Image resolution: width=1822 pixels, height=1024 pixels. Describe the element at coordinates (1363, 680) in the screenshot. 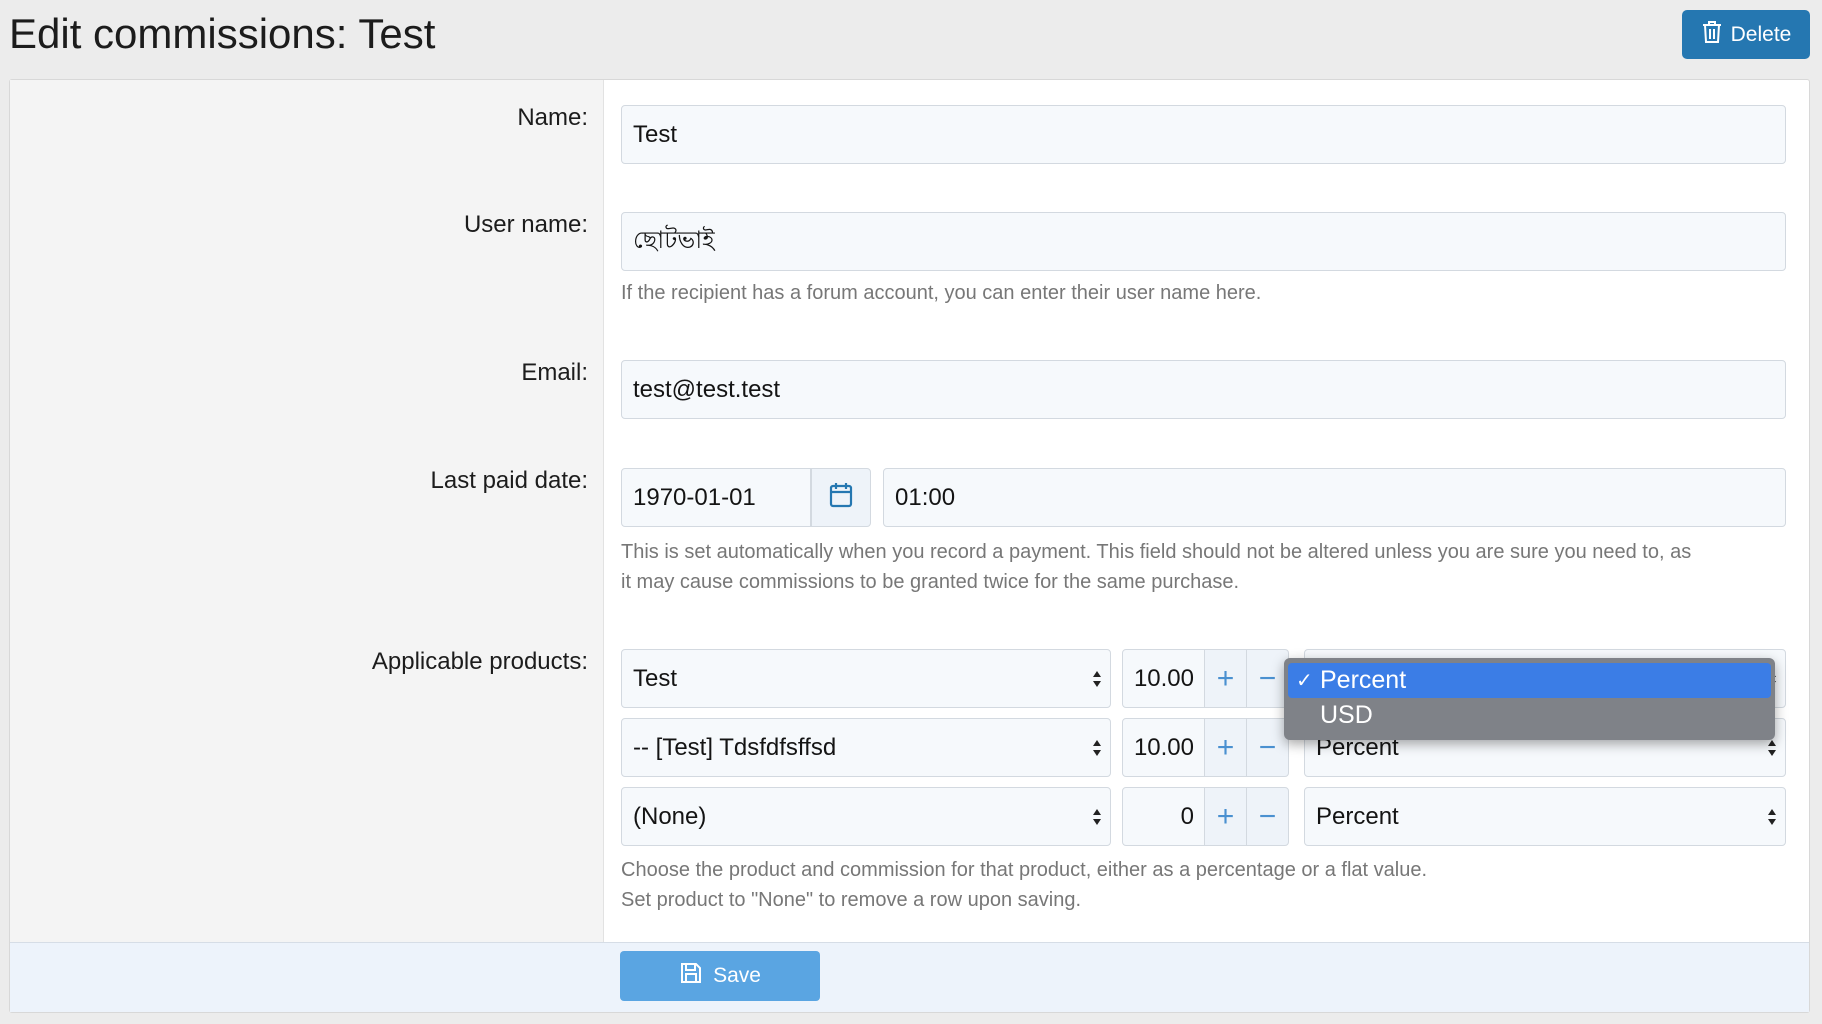

I see `dropdown-option-label: Percent` at that location.